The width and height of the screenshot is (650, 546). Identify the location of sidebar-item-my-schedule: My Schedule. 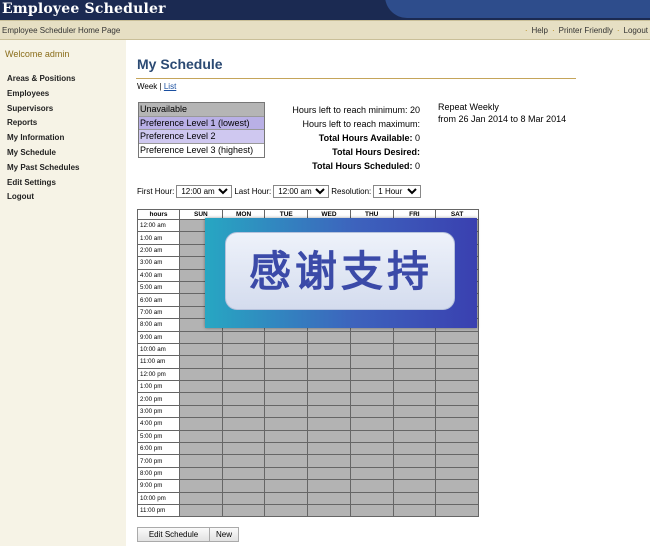
(43, 153).